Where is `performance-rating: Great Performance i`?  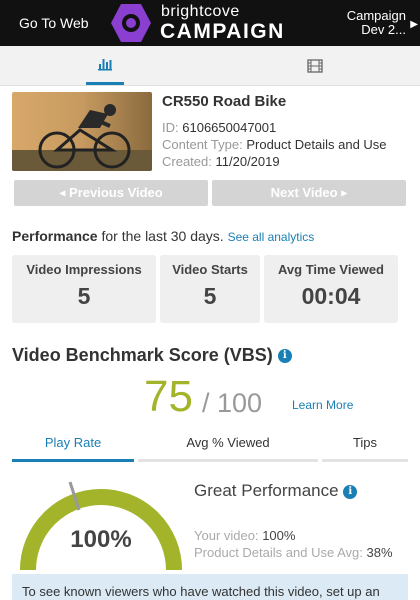 performance-rating: Great Performance i is located at coordinates (276, 491).